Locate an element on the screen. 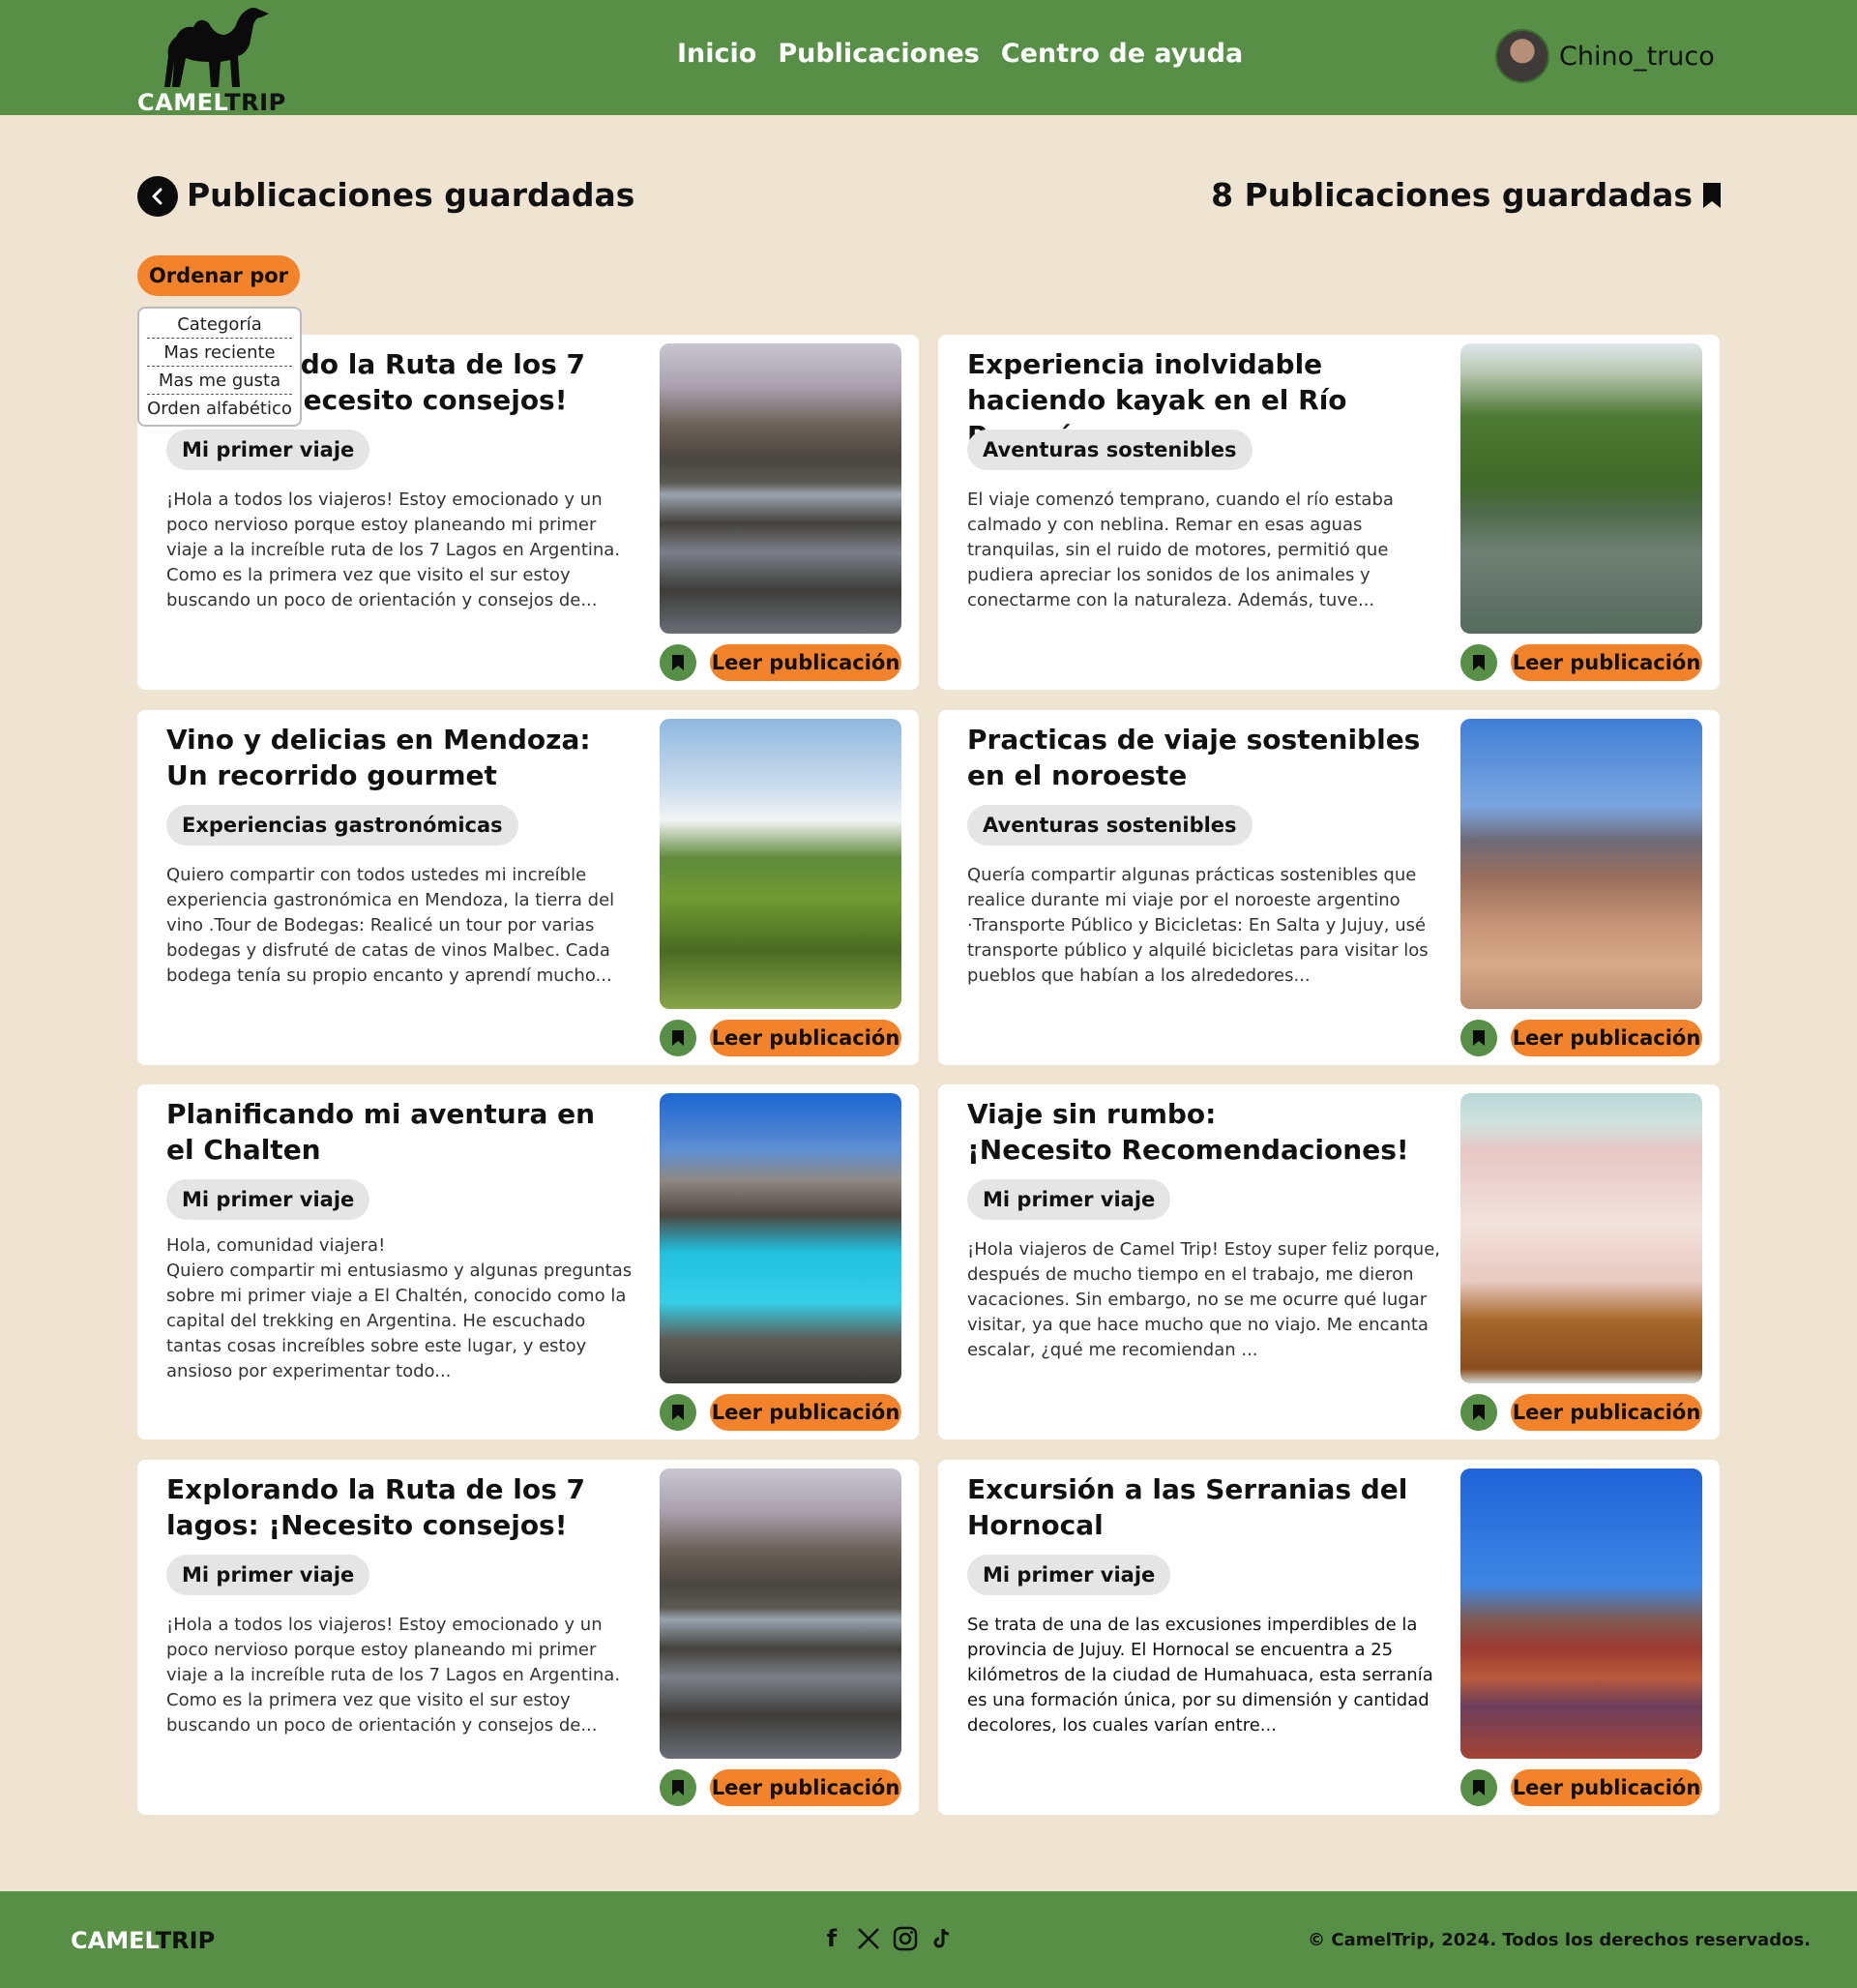 The width and height of the screenshot is (1857, 1988). back-button is located at coordinates (157, 196).